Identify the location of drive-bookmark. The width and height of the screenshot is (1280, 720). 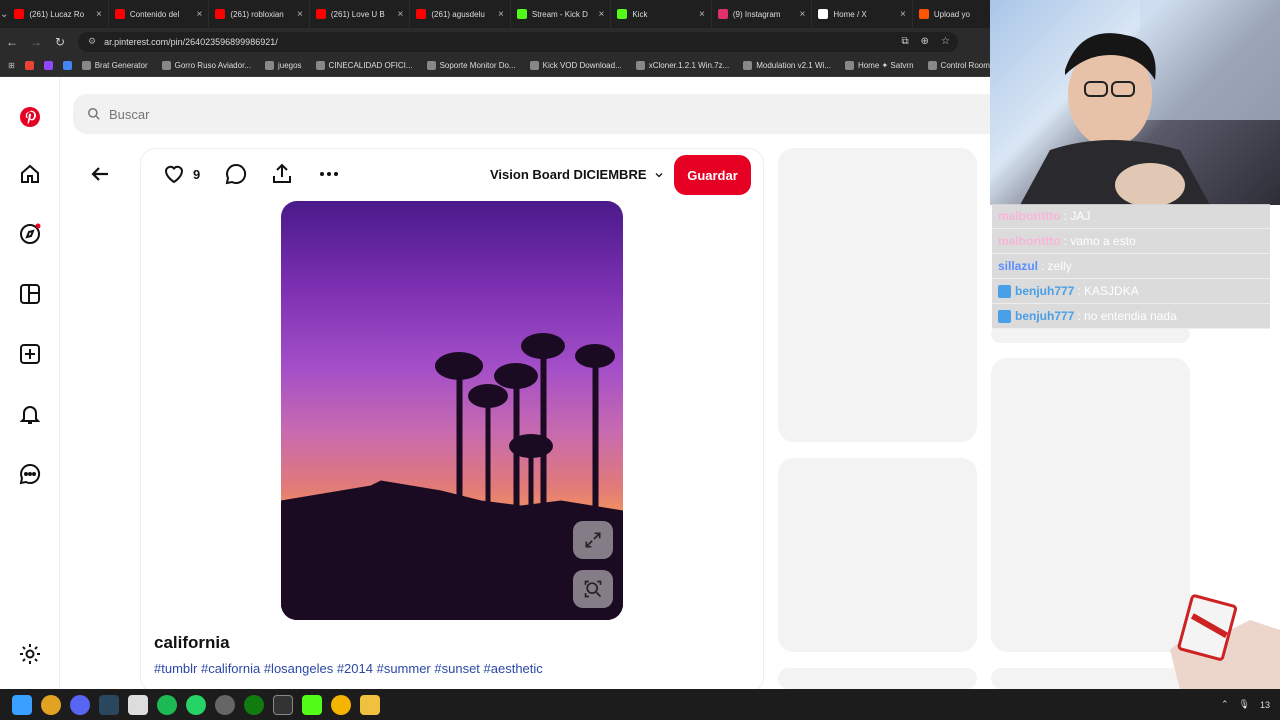
(67, 65).